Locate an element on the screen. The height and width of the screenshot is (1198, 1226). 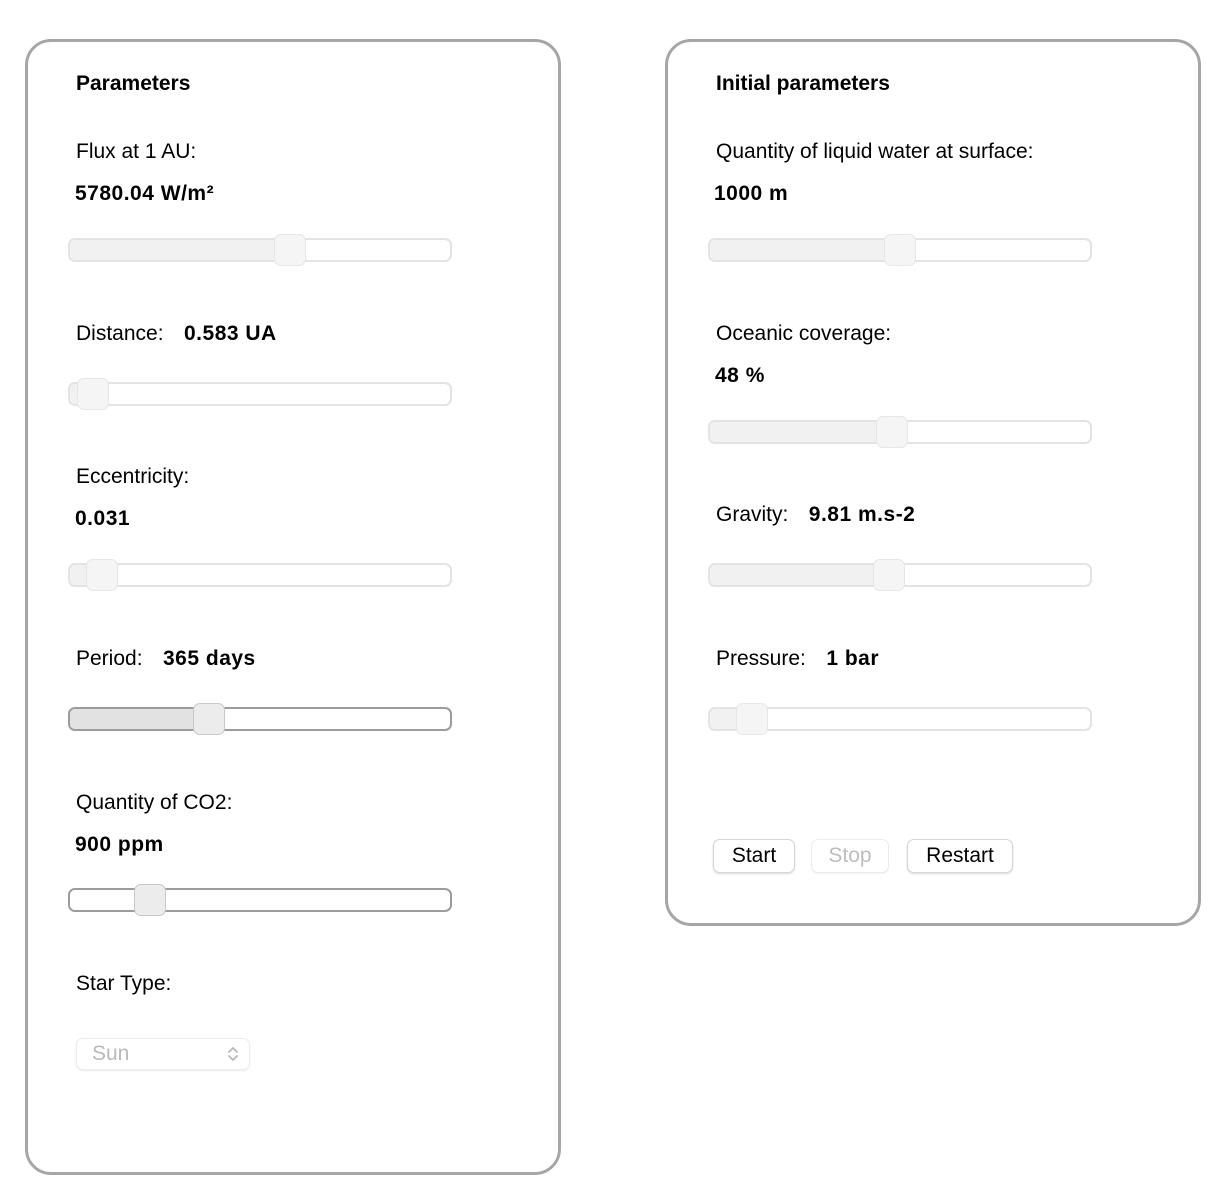
water-value: 1000 m is located at coordinates (751, 193).